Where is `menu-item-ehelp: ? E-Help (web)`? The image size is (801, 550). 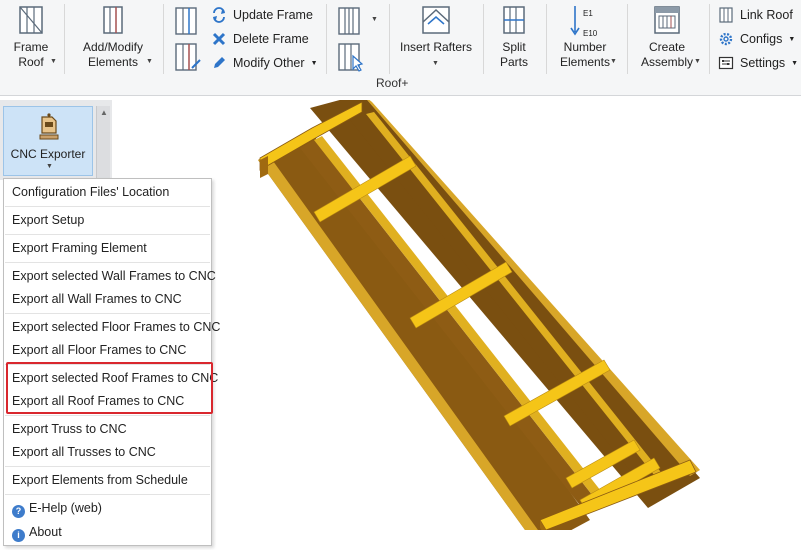 menu-item-ehelp: ? E-Help (web) is located at coordinates (57, 509).